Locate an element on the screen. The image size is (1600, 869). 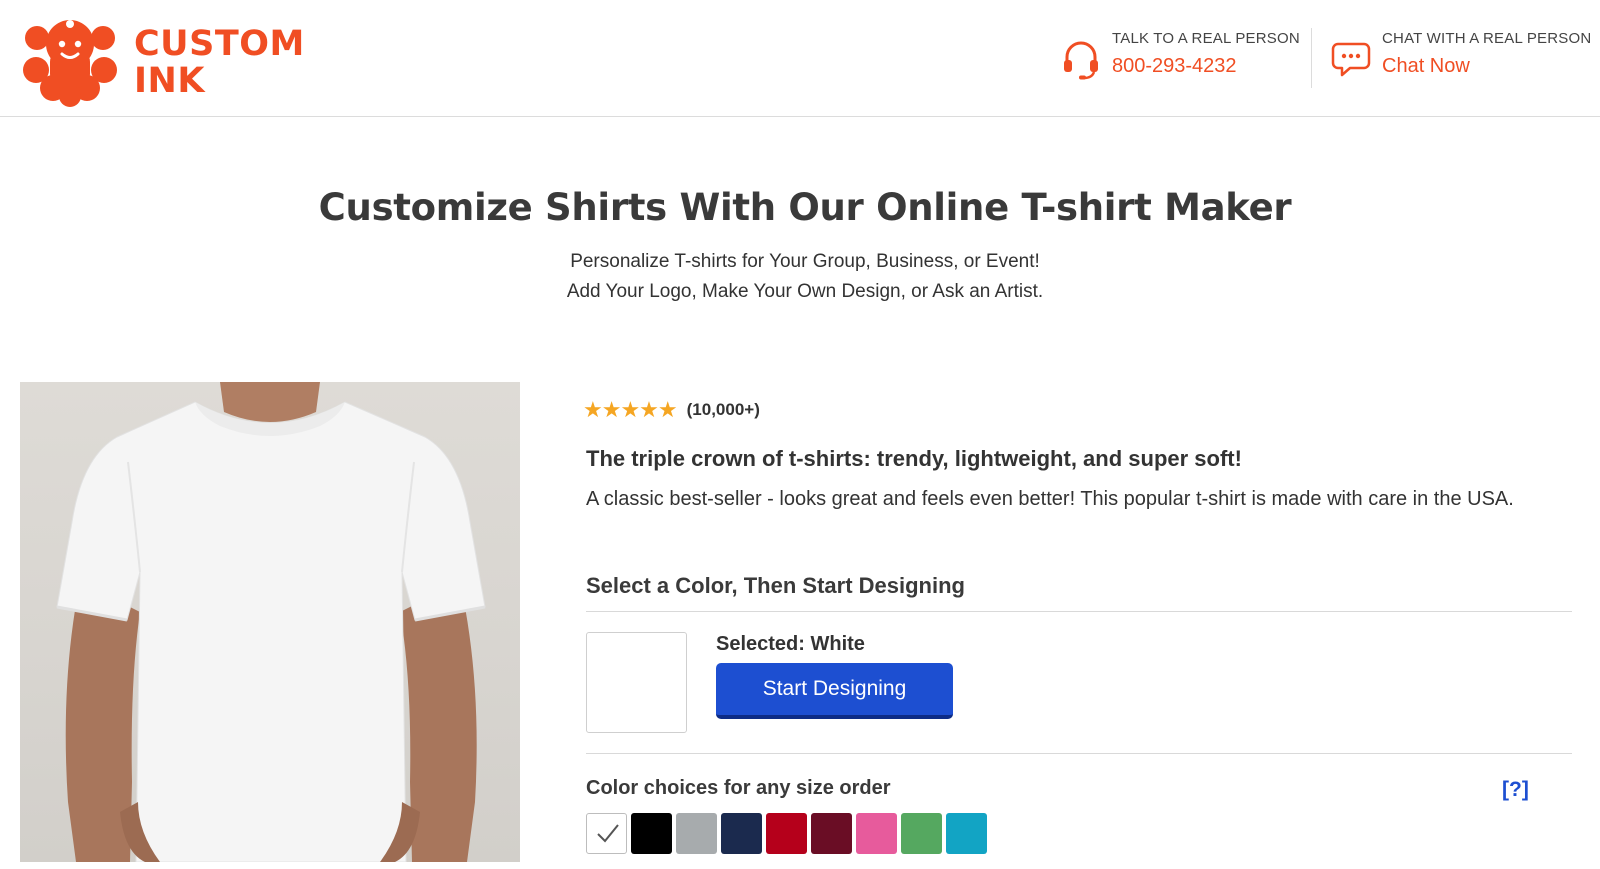
contact-chat: CHAT WITH A REAL PERSON Chat Now is located at coordinates (1460, 55).